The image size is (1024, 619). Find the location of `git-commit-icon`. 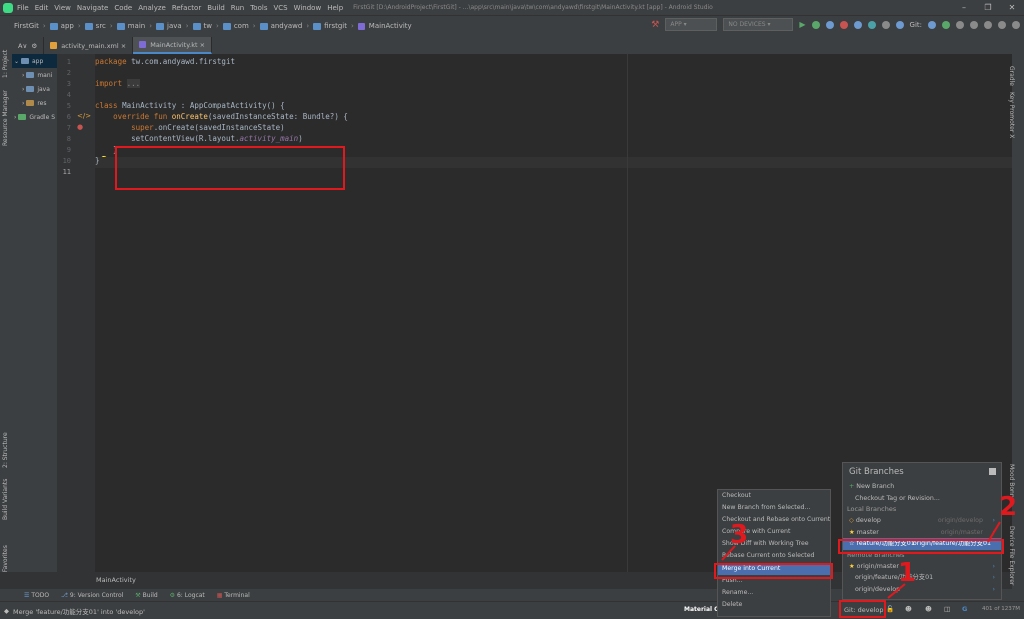

git-commit-icon is located at coordinates (946, 24).